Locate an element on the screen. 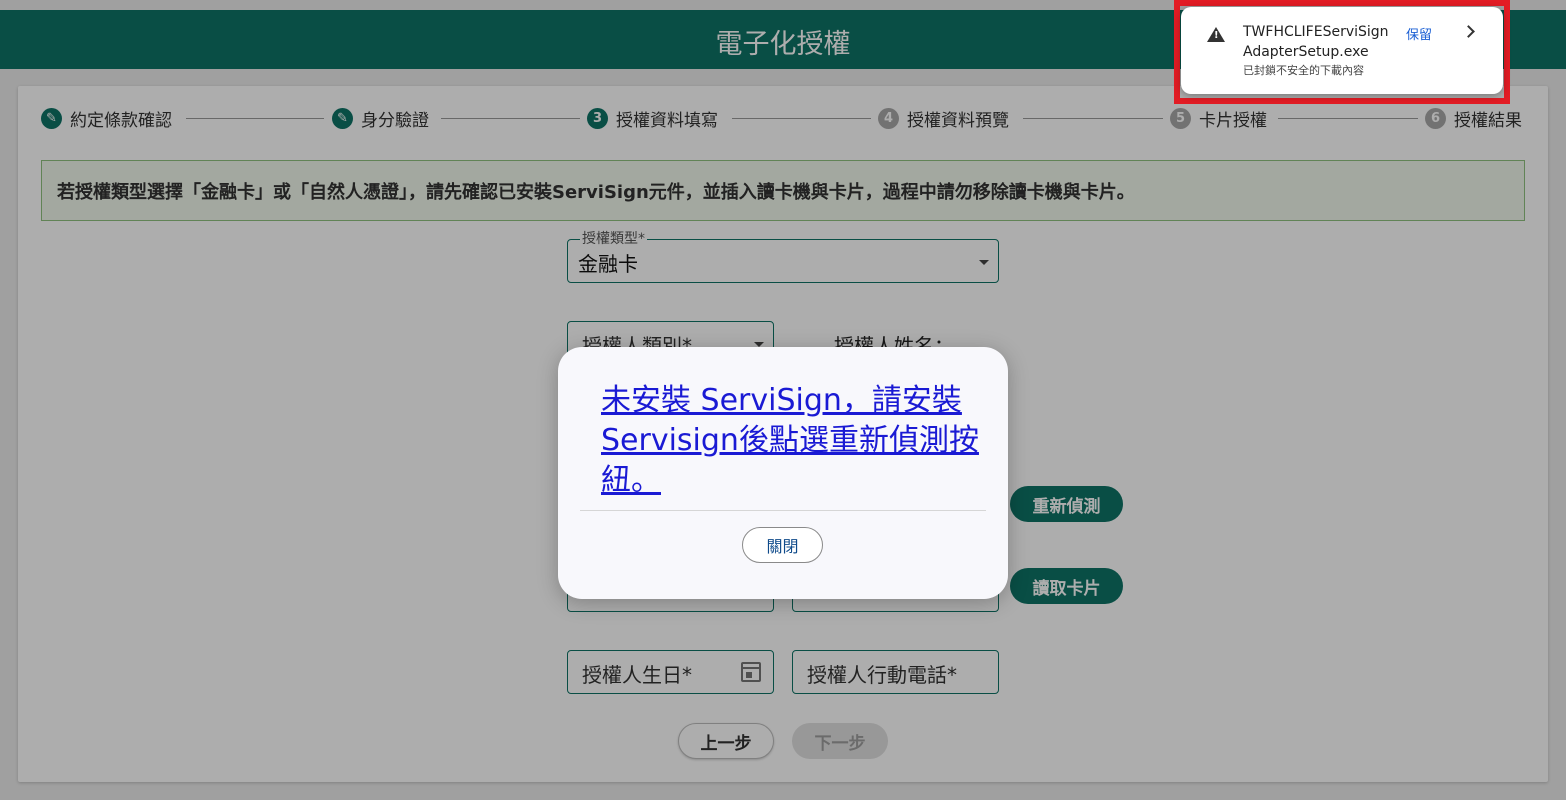  chevron-right-icon is located at coordinates (1468, 31).